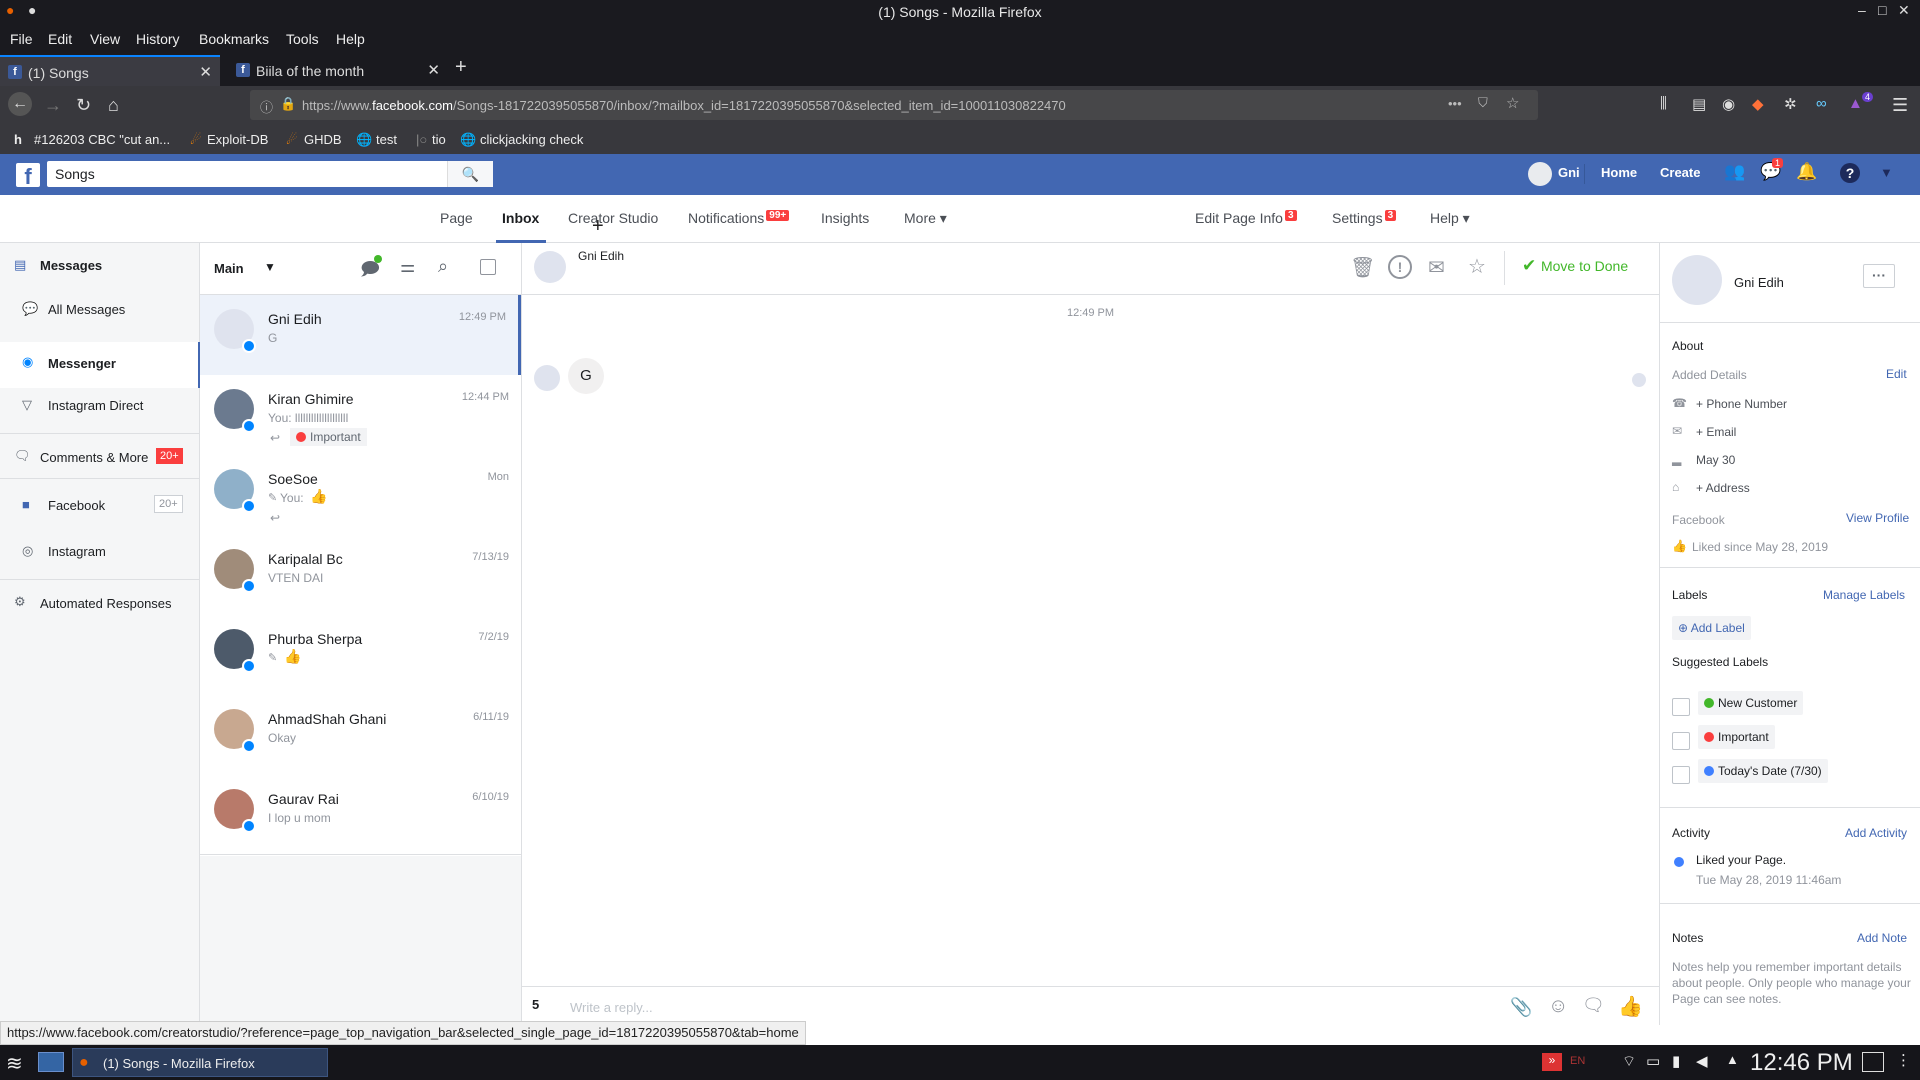 The image size is (1920, 1080). I want to click on pocket-icon: ⛉, so click(1483, 103).